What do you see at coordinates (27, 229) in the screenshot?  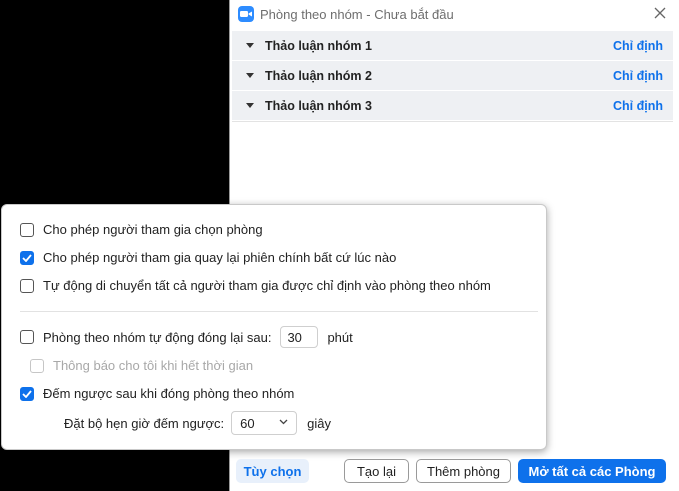 I see `allow-choose-room-checkbox` at bounding box center [27, 229].